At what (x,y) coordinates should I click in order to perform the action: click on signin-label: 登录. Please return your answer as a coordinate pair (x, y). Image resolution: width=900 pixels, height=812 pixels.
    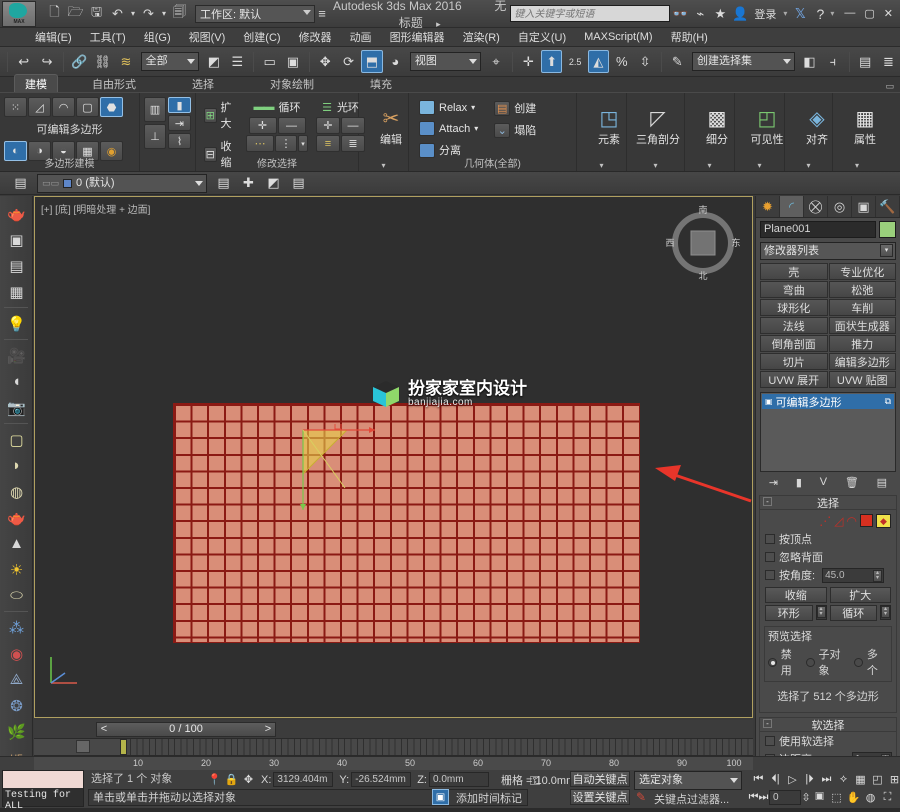
    Looking at the image, I should click on (765, 14).